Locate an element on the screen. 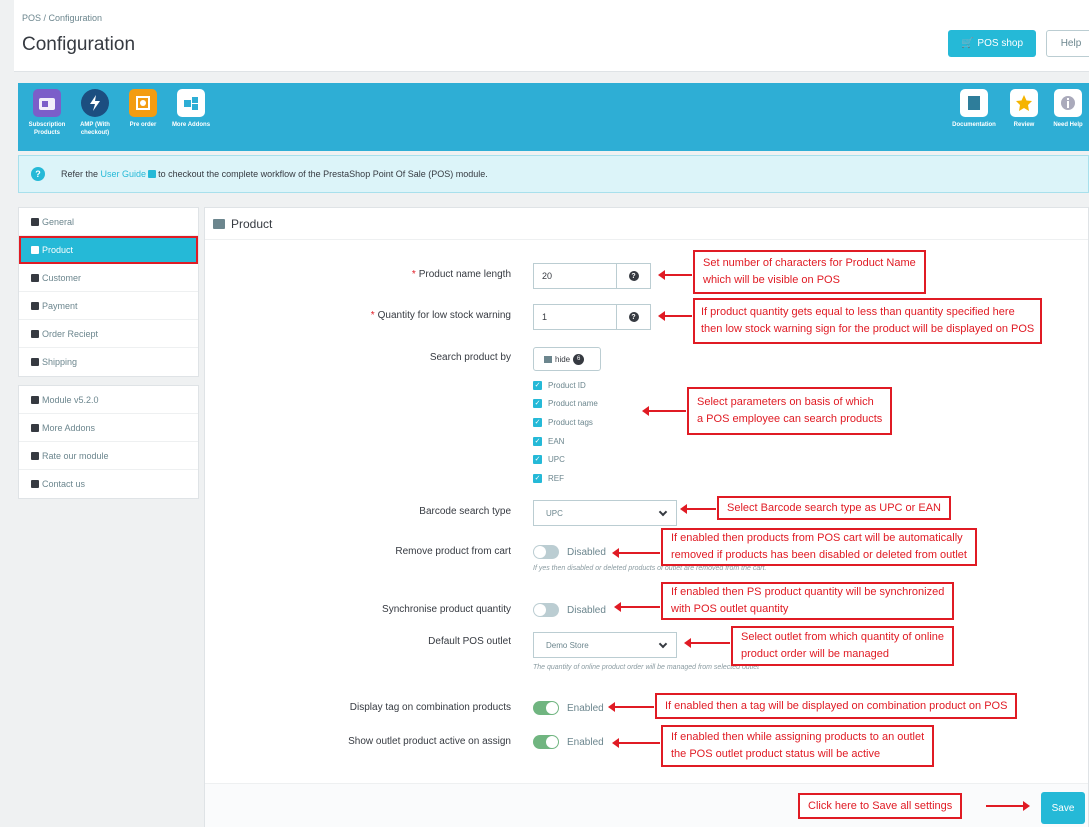 This screenshot has height=827, width=1089. search-option-upc: ✓ UPC is located at coordinates (549, 459).